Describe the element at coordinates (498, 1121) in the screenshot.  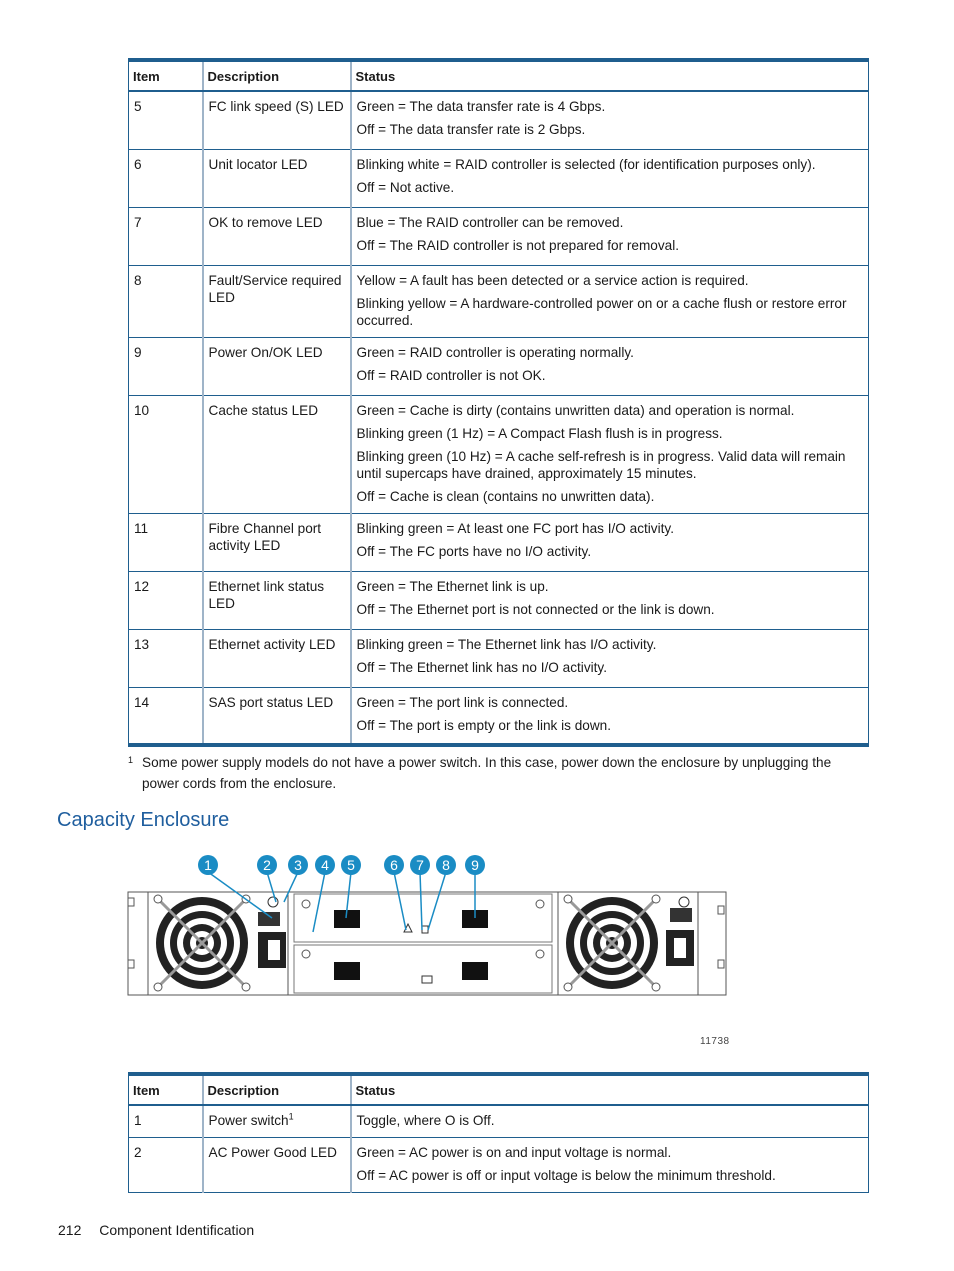
I see `table-row: 1 Power switch1 Toggle, where O is Off.` at that location.